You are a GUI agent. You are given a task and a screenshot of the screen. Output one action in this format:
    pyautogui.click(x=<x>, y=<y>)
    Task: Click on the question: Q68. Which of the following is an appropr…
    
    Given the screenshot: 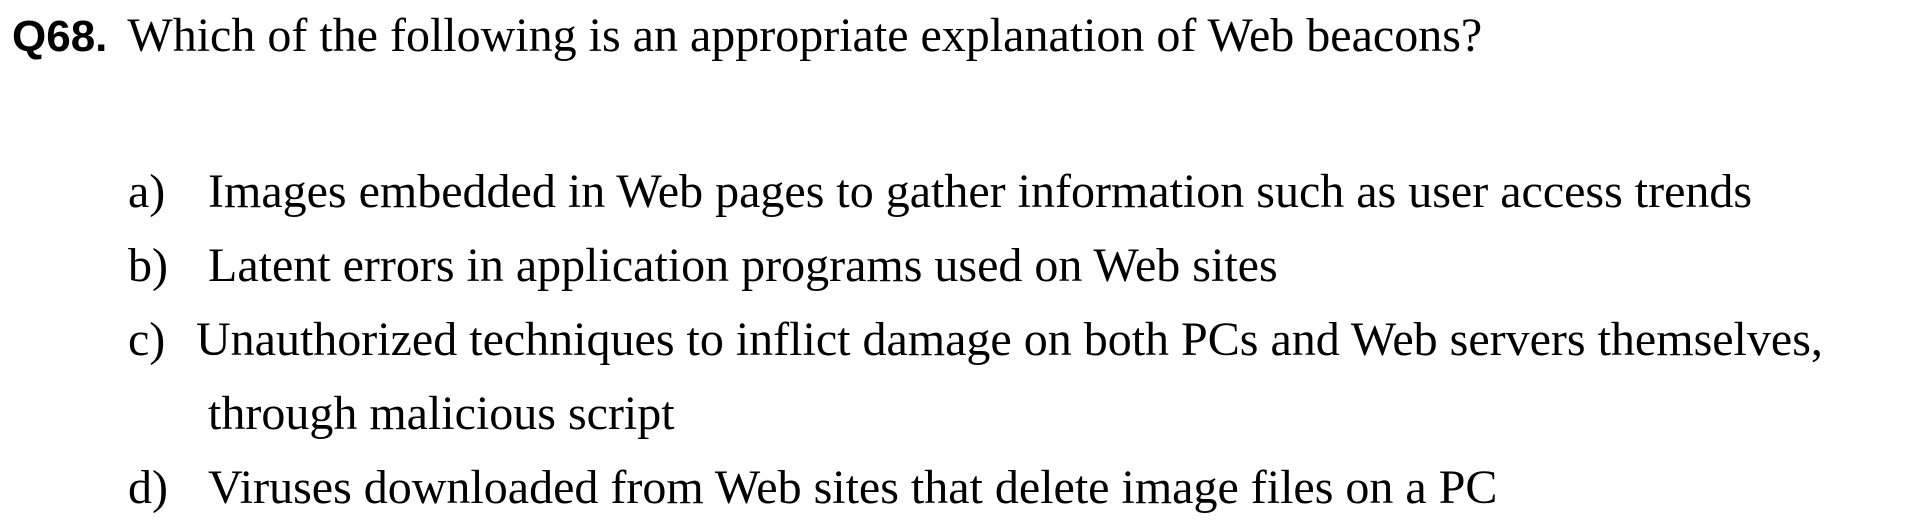 What is the action you would take?
    pyautogui.click(x=747, y=41)
    